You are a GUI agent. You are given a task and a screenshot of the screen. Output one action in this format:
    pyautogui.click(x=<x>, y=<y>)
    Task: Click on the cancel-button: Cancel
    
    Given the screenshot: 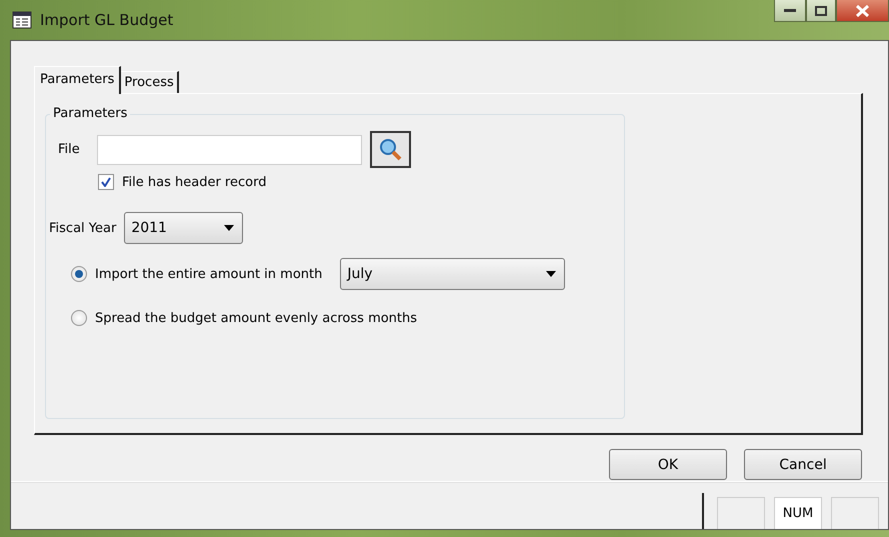 What is the action you would take?
    pyautogui.click(x=803, y=464)
    